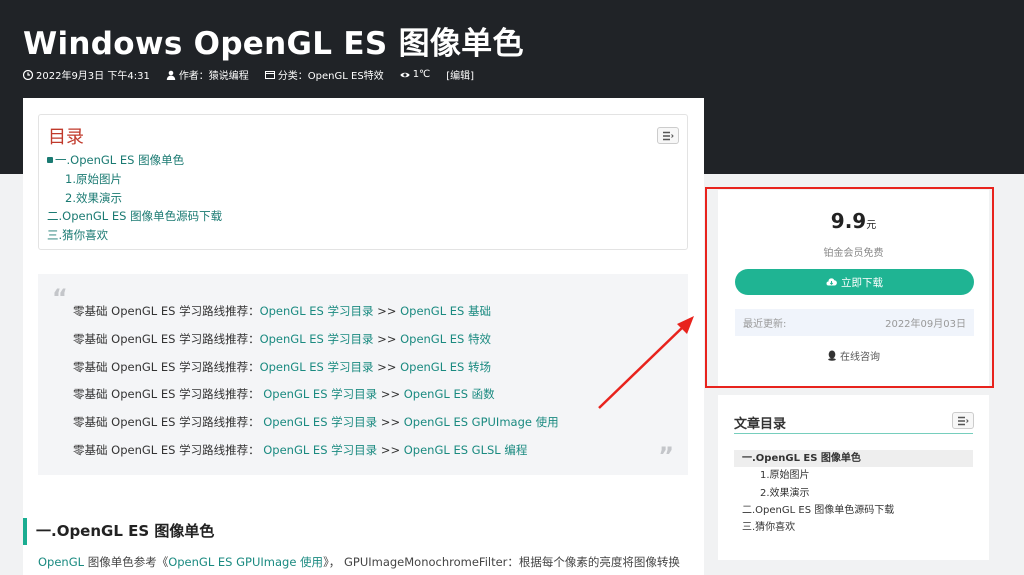 This screenshot has height=575, width=1024. What do you see at coordinates (853, 459) in the screenshot?
I see `sidebar-toc-item: 一.OpenGL ES 图像单色` at bounding box center [853, 459].